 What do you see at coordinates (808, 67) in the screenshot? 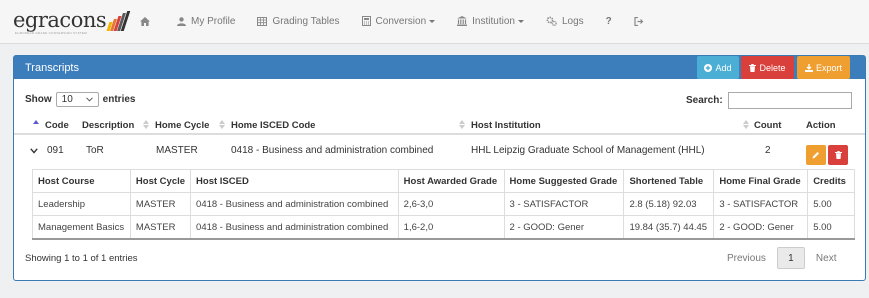
I see `download-icon` at bounding box center [808, 67].